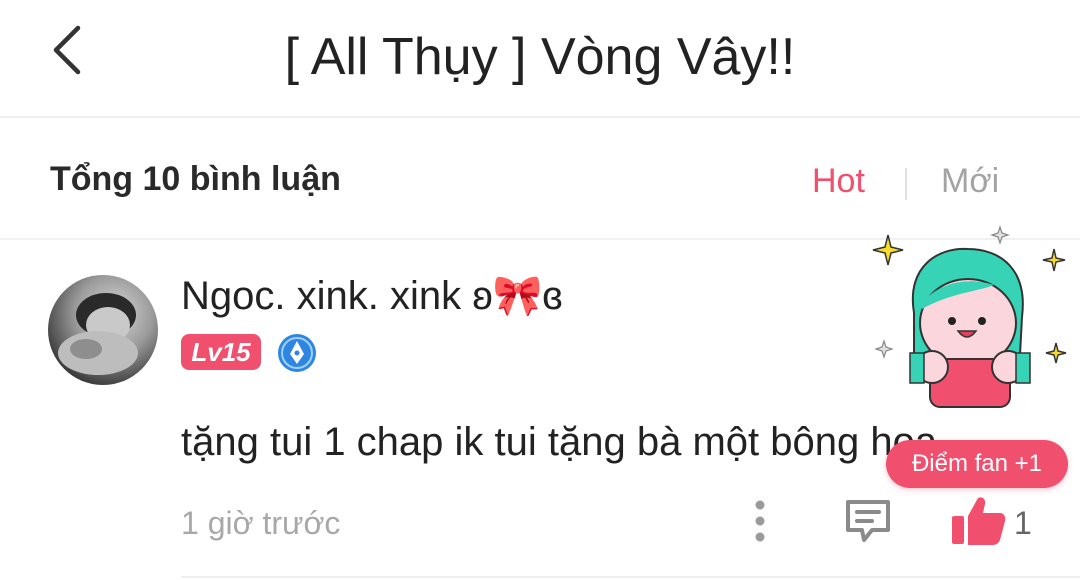  I want to click on fan-points-badge: Điểm fan +1, so click(977, 464).